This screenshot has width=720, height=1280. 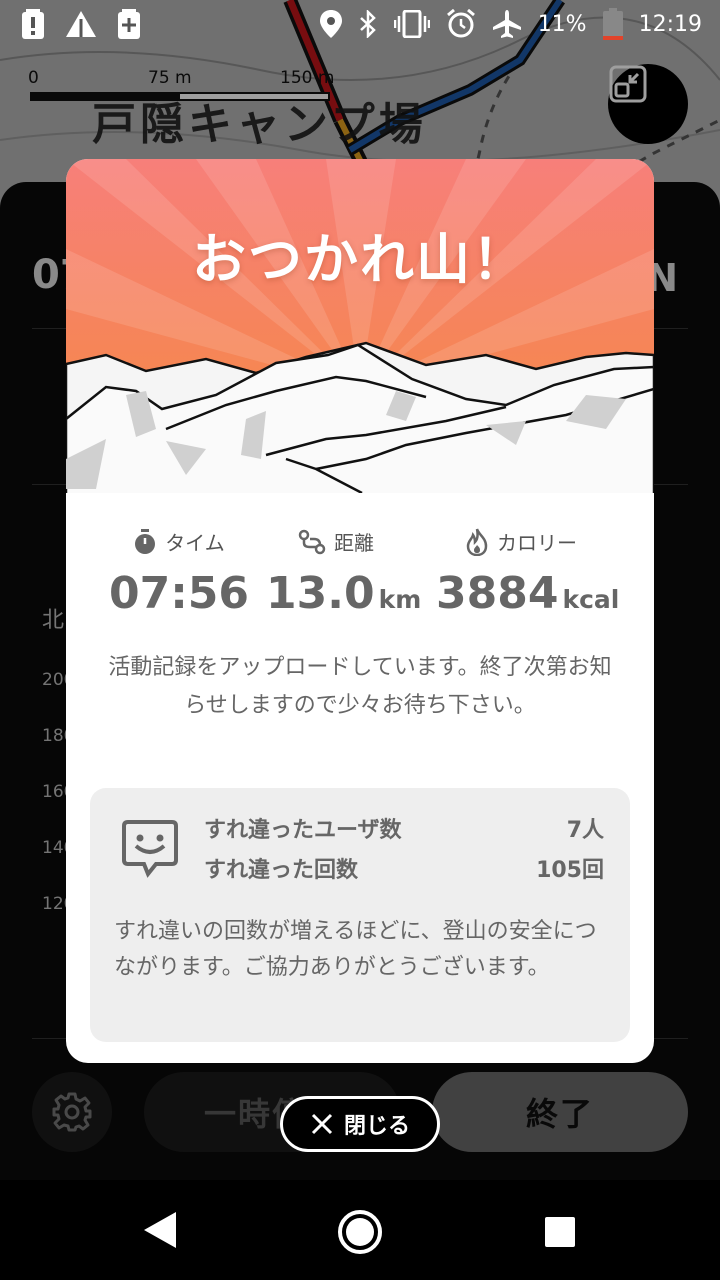 What do you see at coordinates (404, 868) in the screenshot?
I see `passing-count-row: すれ違った回数 105回` at bounding box center [404, 868].